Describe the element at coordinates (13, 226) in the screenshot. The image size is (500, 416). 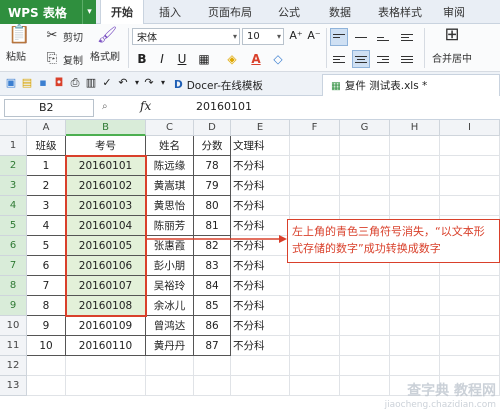
I see `row-header-5: 5` at that location.